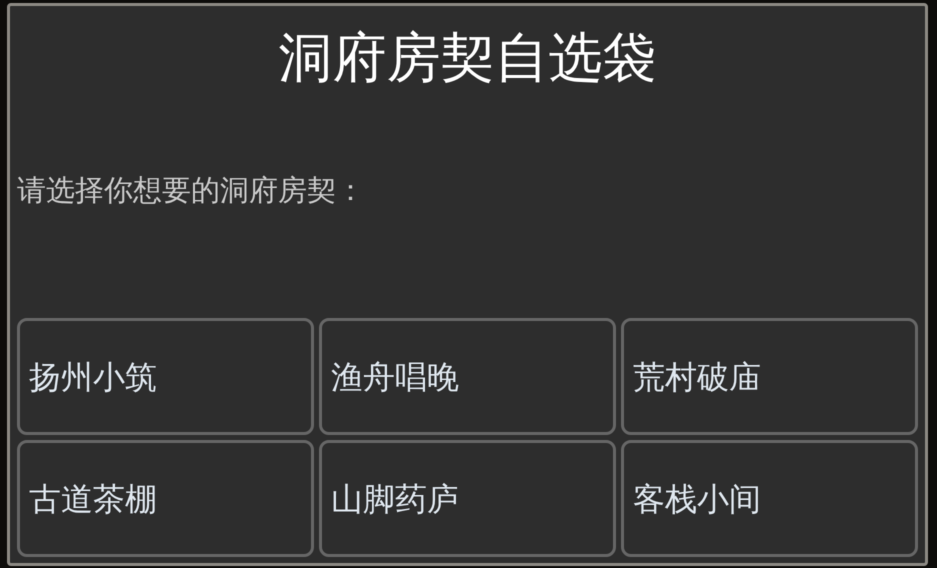  I want to click on option-button: 古道茶棚, so click(165, 498).